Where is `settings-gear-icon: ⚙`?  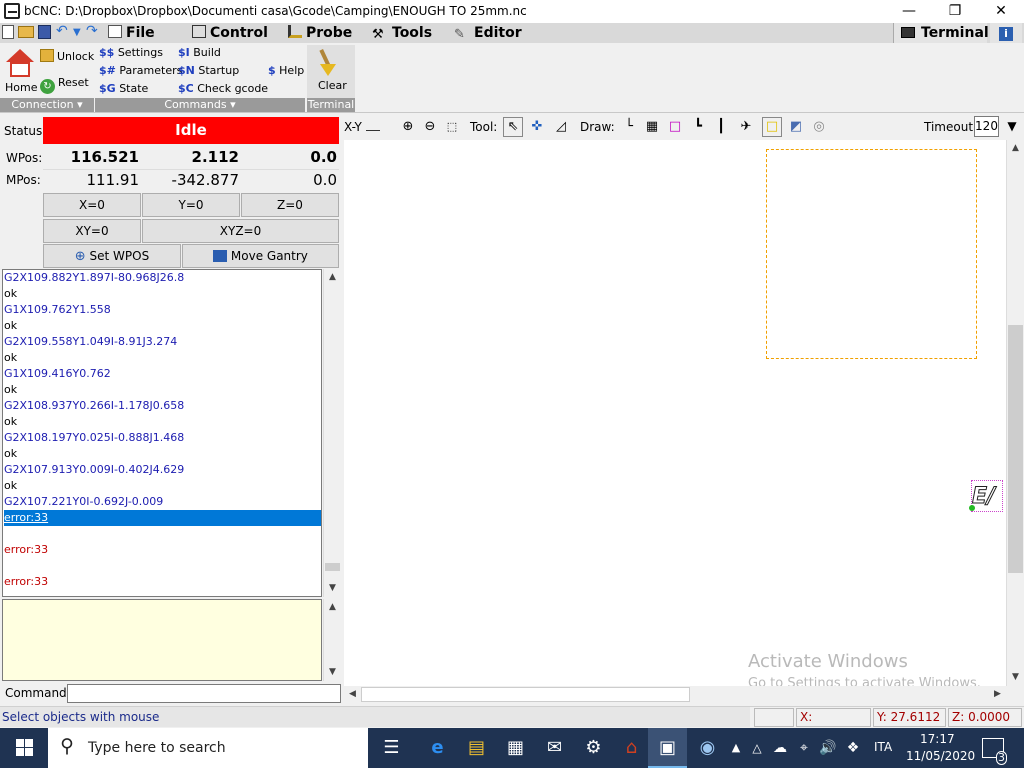 settings-gear-icon: ⚙ is located at coordinates (593, 748).